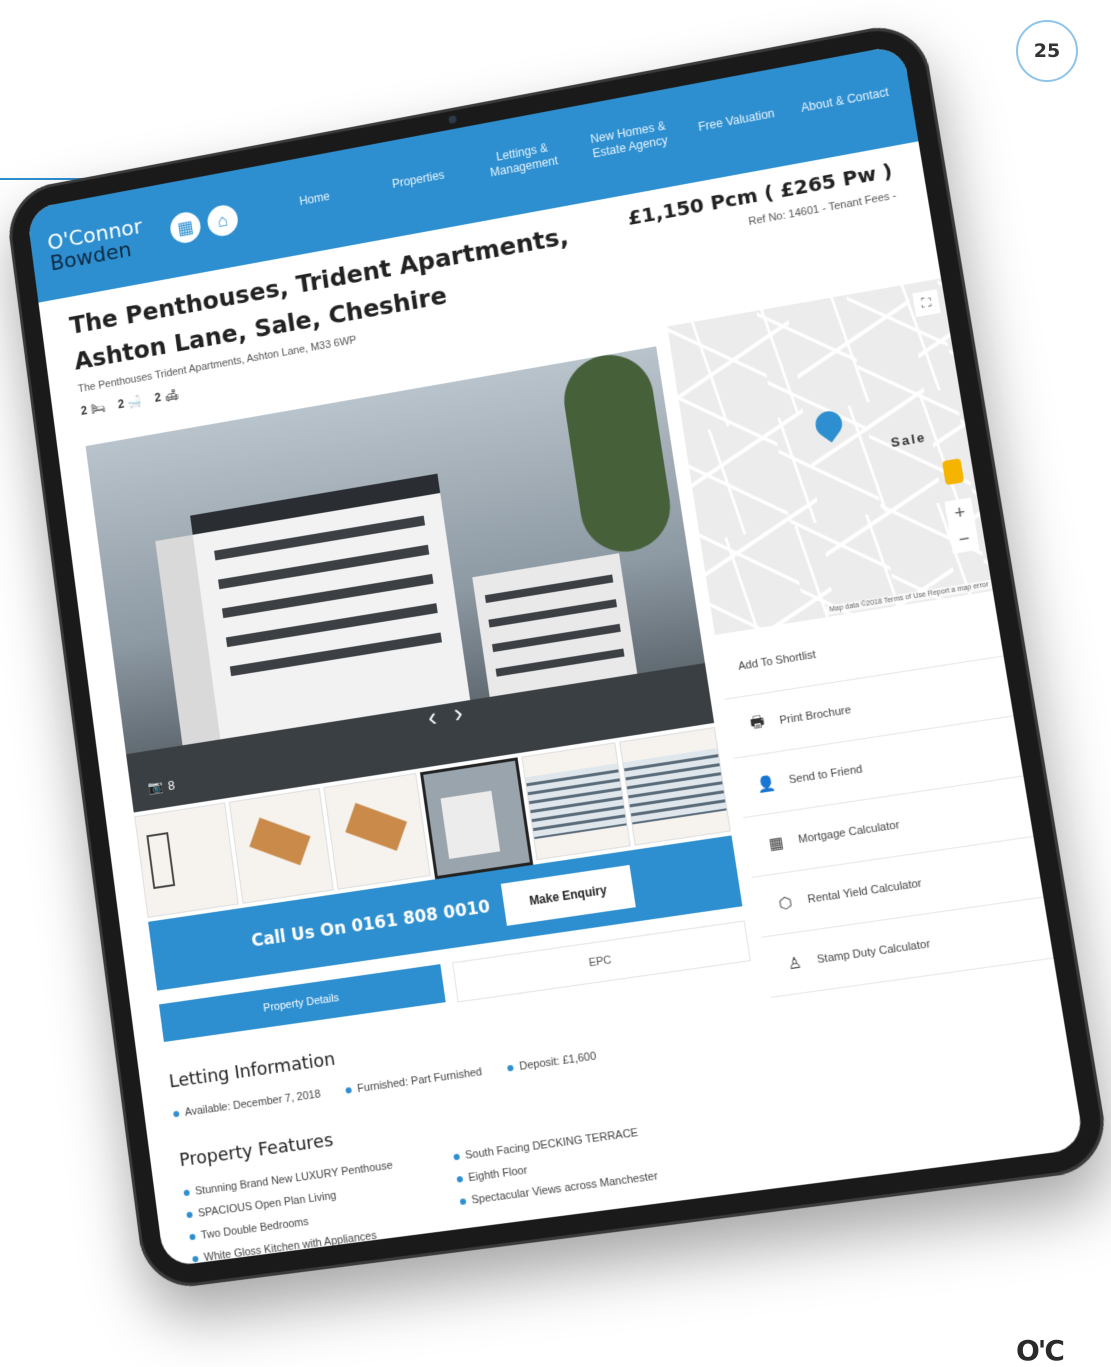  Describe the element at coordinates (121, 404) in the screenshot. I see `baths-count: 2` at that location.